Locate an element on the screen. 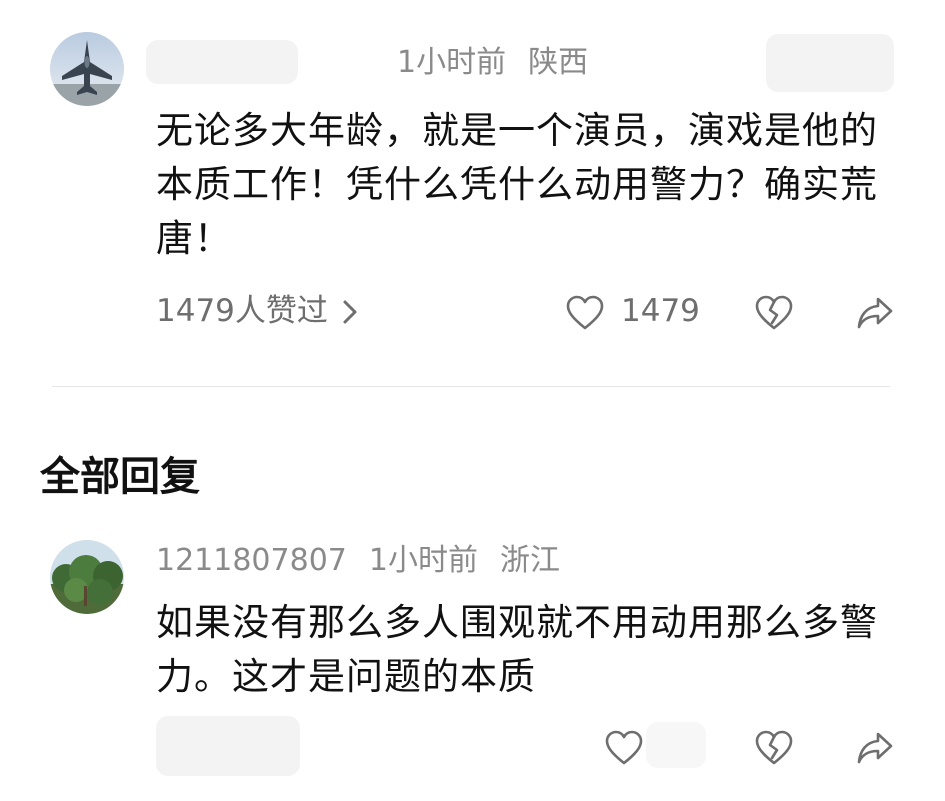 The width and height of the screenshot is (945, 801). reply-time: 1小时前 is located at coordinates (423, 560).